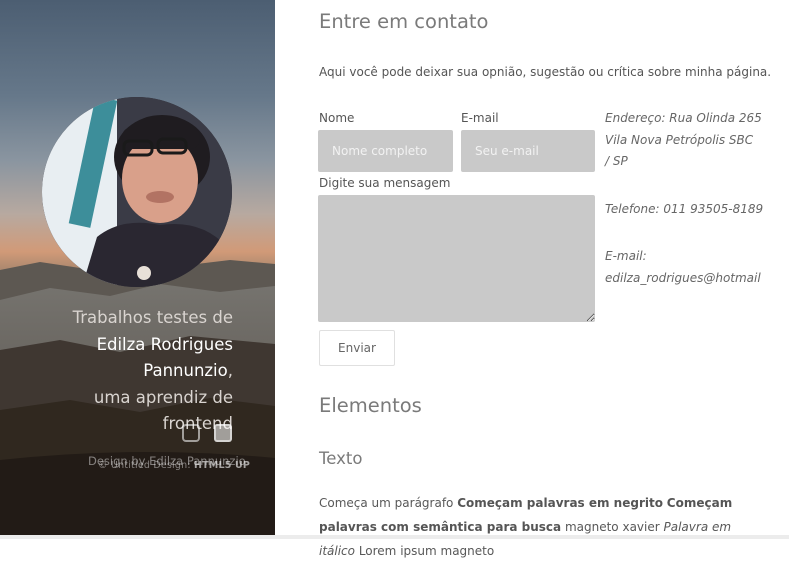 The width and height of the screenshot is (789, 563). I want to click on social-links, so click(207, 433).